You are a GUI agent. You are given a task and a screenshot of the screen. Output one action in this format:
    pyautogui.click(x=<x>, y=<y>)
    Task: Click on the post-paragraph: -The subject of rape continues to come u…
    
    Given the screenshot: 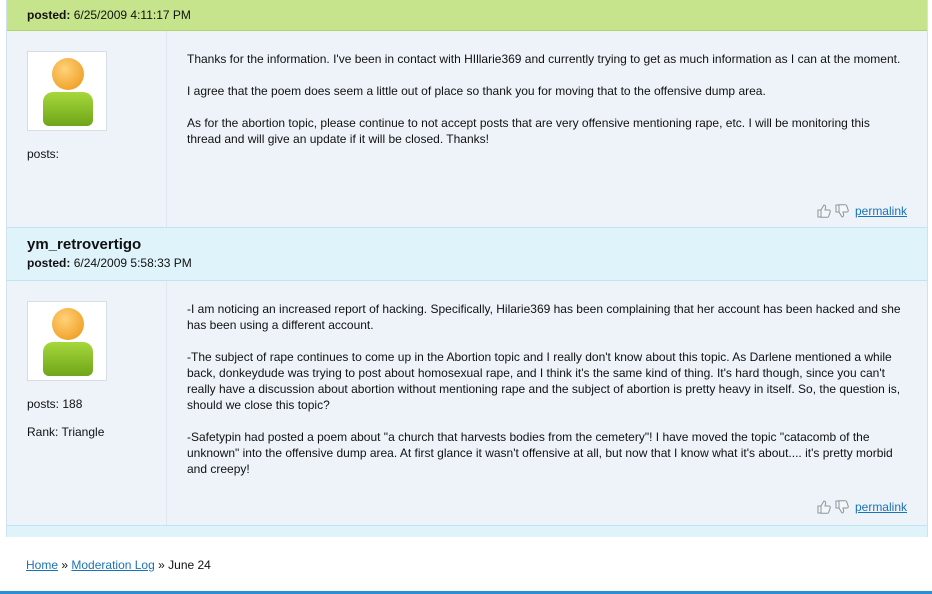 What is the action you would take?
    pyautogui.click(x=544, y=381)
    